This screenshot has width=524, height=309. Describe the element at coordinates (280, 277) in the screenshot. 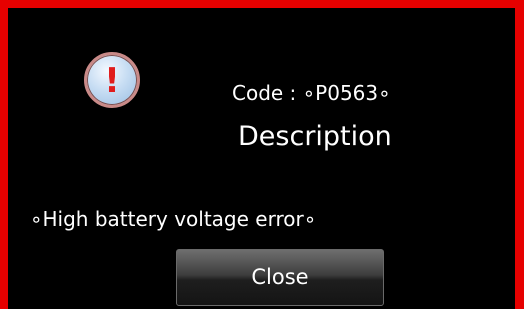

I see `close-button: Close` at that location.